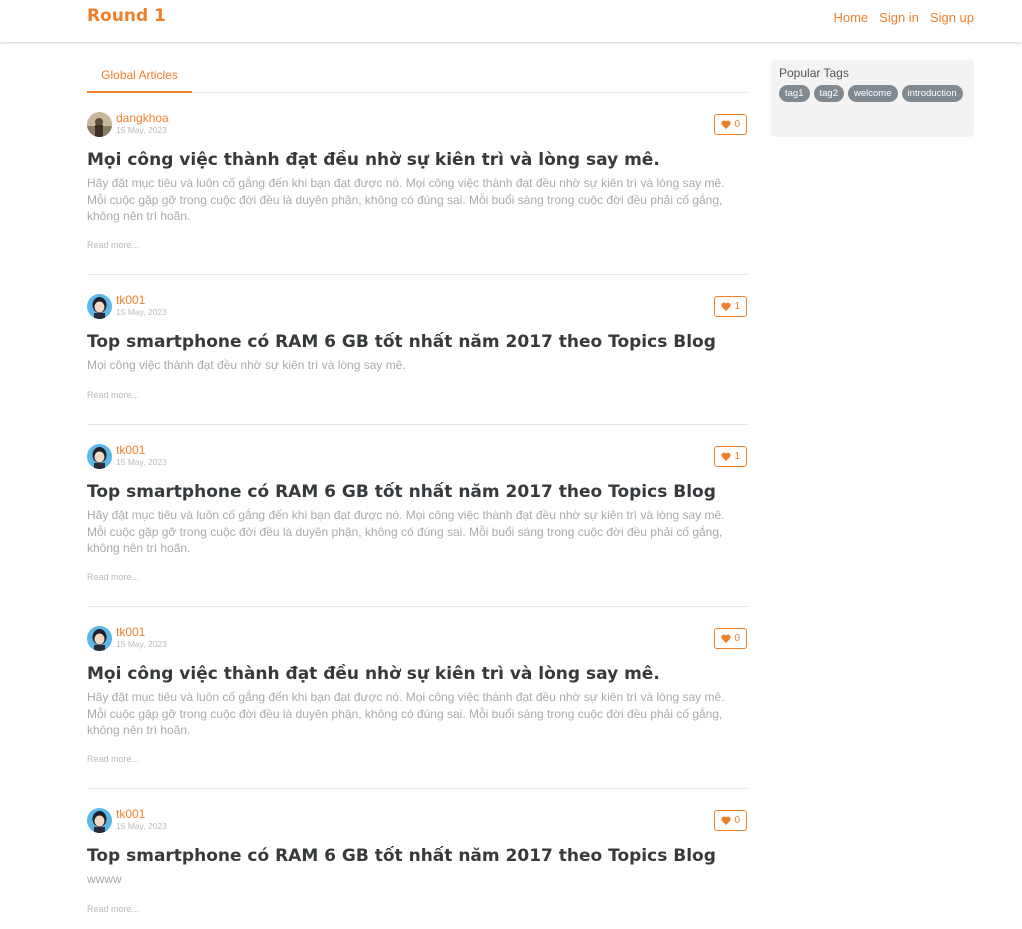 This screenshot has height=929, width=1022. I want to click on tag-list: tag1 tag2 welcome introduction, so click(872, 93).